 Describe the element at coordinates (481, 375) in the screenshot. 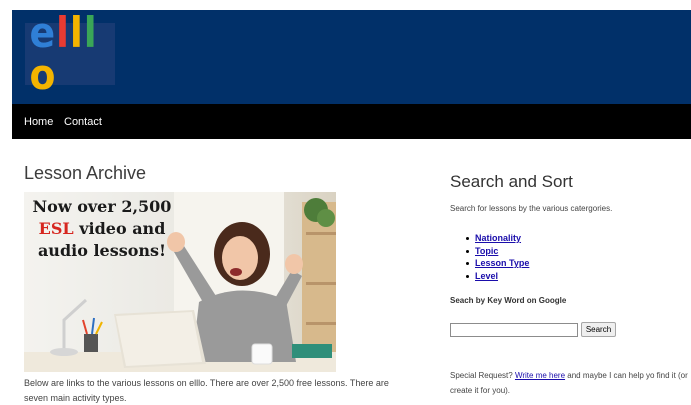

I see `special-request-prefix: Special Request?` at that location.